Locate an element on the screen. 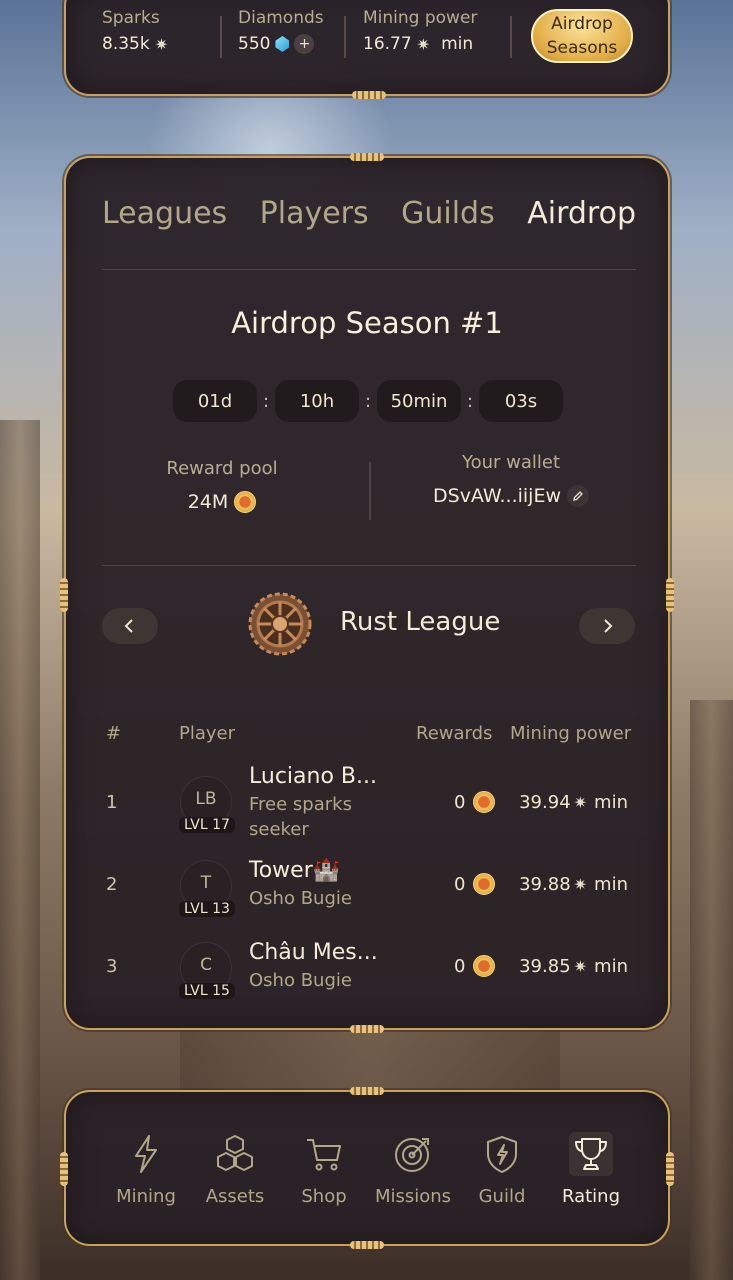  rank: 3 is located at coordinates (112, 966).